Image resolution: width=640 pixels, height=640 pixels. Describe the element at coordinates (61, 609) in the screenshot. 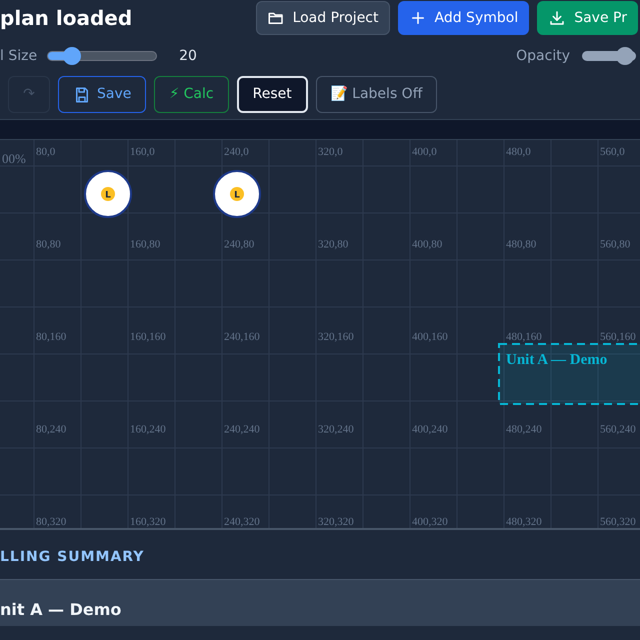

I see `unit-name: nit A — Demo` at that location.